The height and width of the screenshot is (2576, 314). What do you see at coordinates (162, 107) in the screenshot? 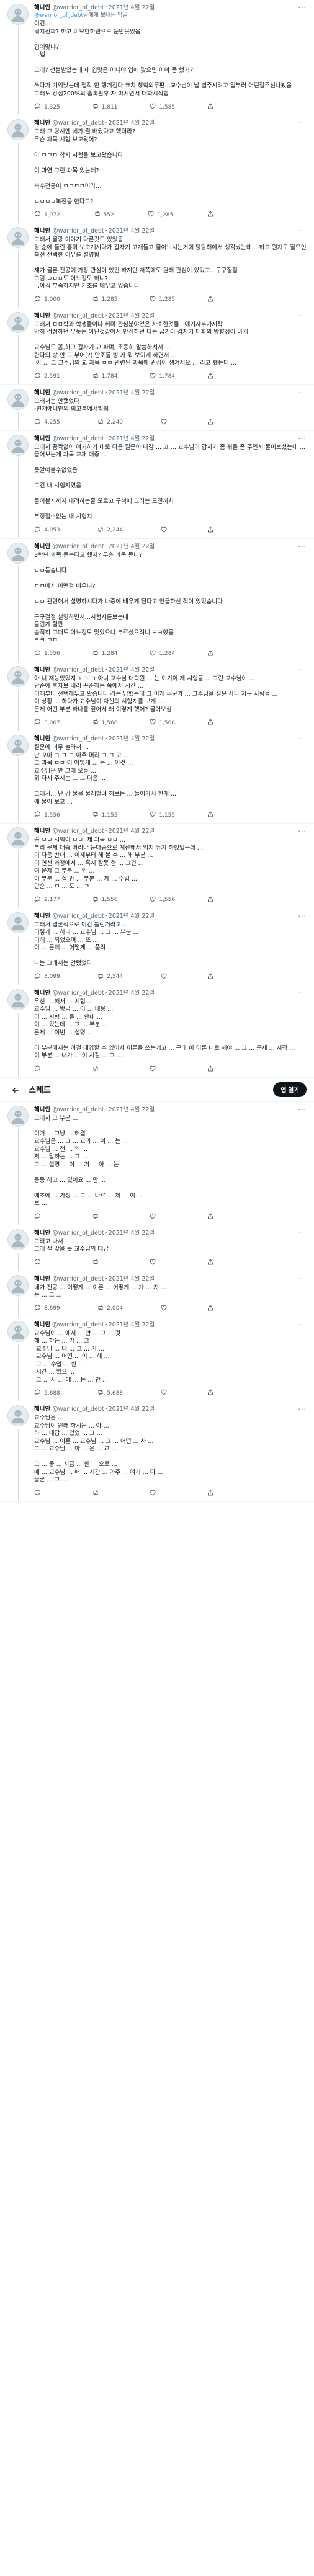
I see `like-button: 1,585` at bounding box center [162, 107].